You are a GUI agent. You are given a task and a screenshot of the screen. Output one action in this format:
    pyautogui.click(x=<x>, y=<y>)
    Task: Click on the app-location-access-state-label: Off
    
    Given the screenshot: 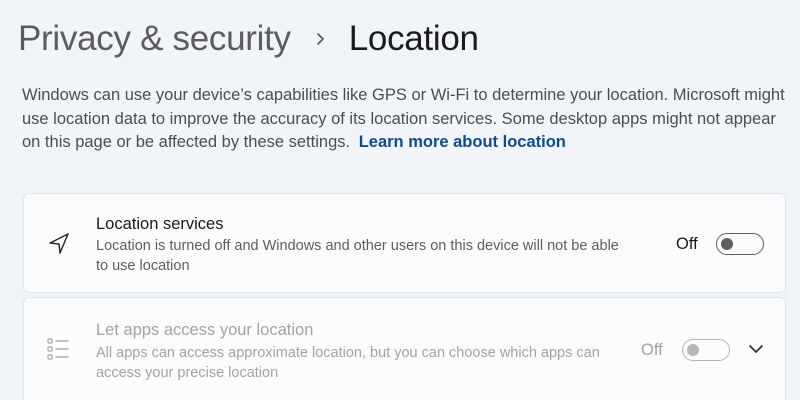 What is the action you would take?
    pyautogui.click(x=652, y=350)
    